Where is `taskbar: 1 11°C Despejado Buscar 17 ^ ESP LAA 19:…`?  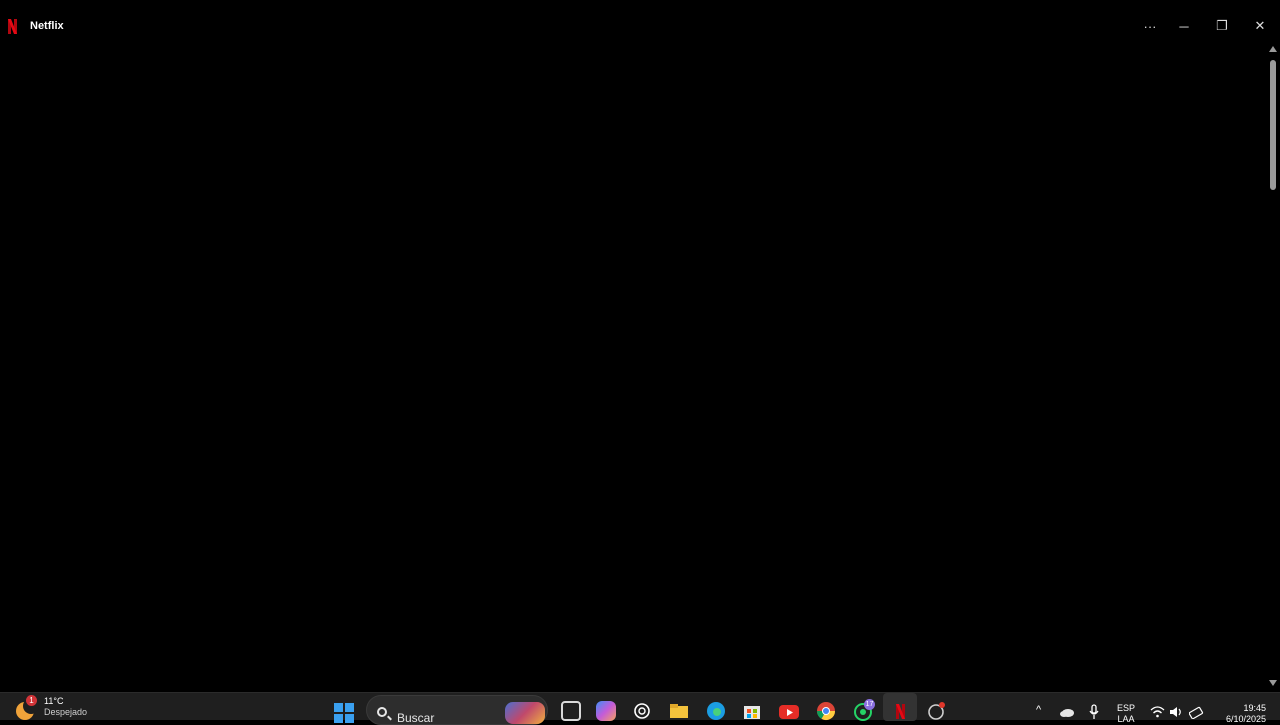
taskbar: 1 11°C Despejado Buscar 17 ^ ESP LAA 19:… is located at coordinates (640, 708).